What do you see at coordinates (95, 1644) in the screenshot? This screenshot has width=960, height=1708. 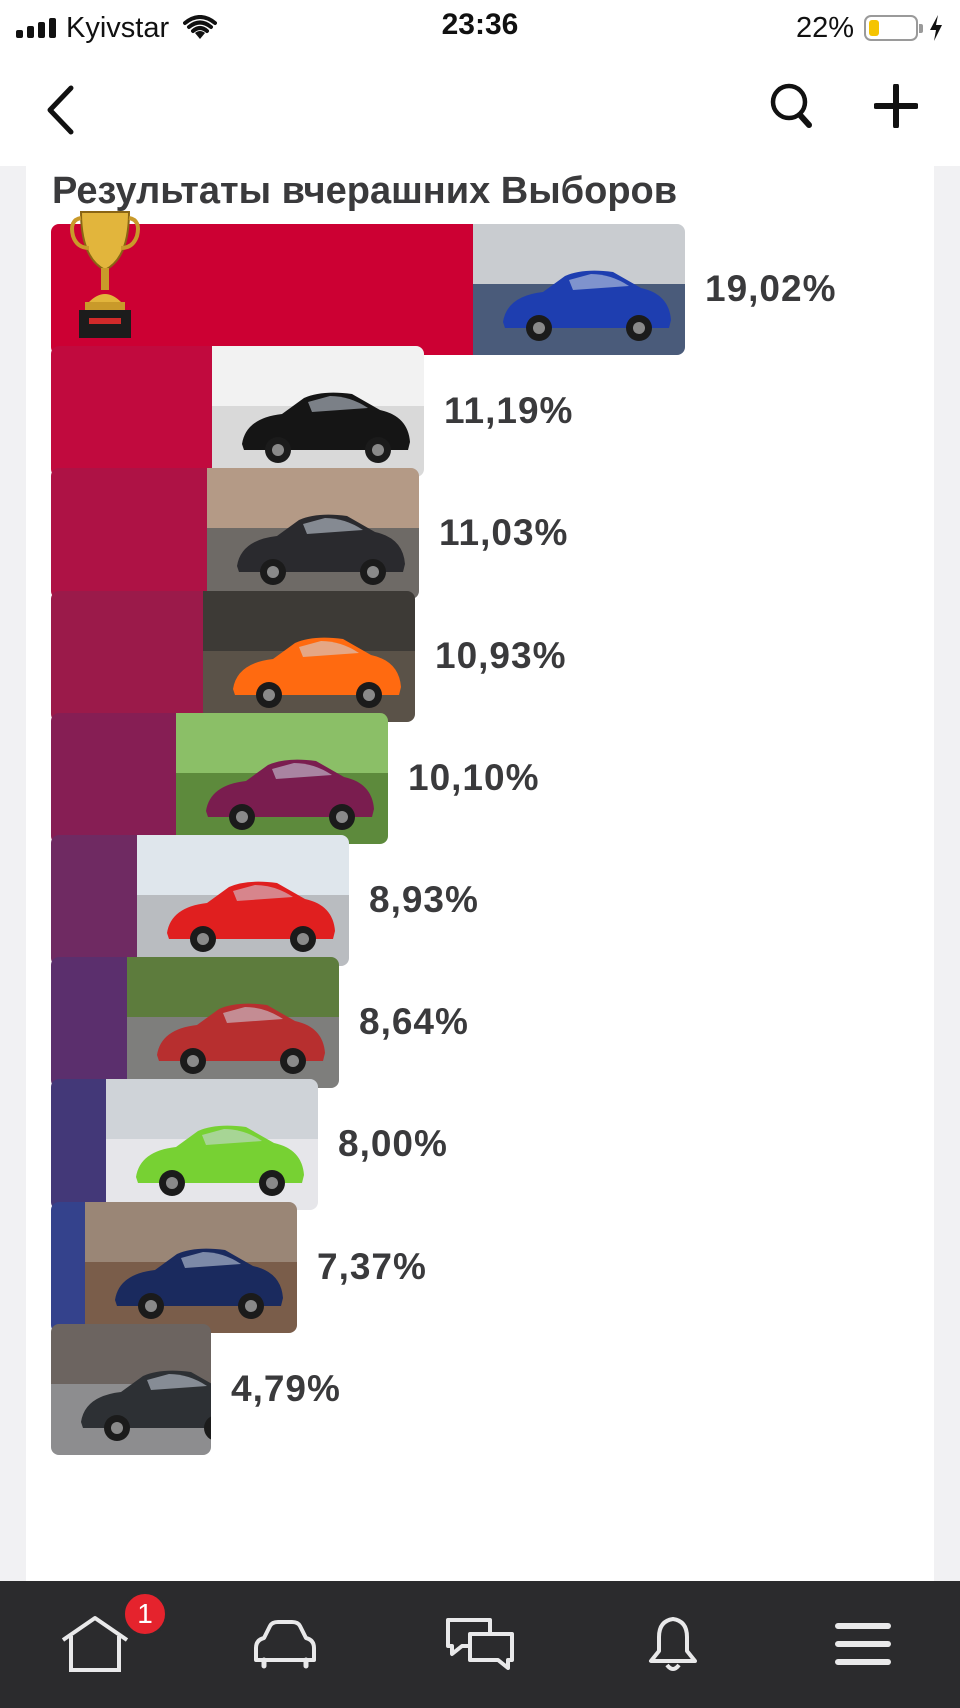 I see `home-icon` at bounding box center [95, 1644].